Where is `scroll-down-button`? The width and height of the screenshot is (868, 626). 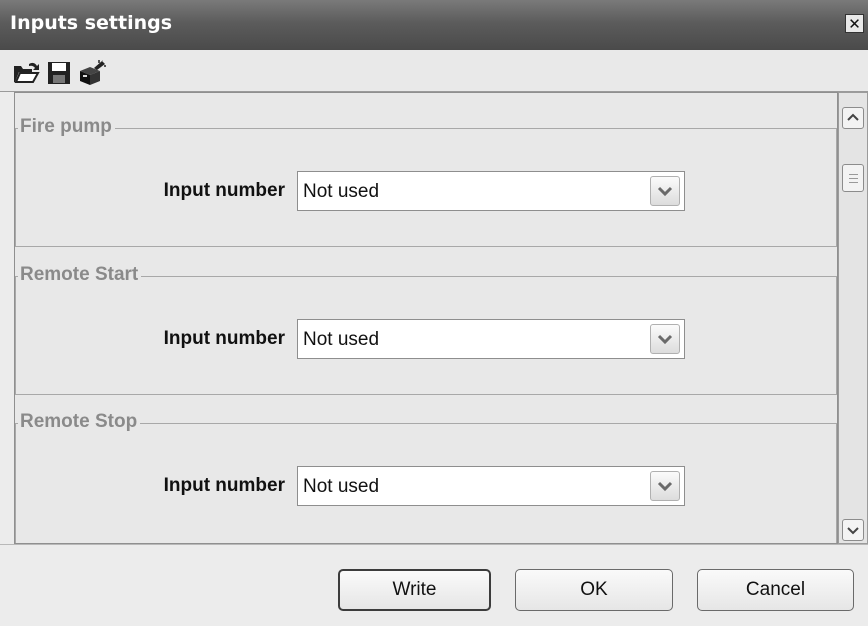 scroll-down-button is located at coordinates (853, 530).